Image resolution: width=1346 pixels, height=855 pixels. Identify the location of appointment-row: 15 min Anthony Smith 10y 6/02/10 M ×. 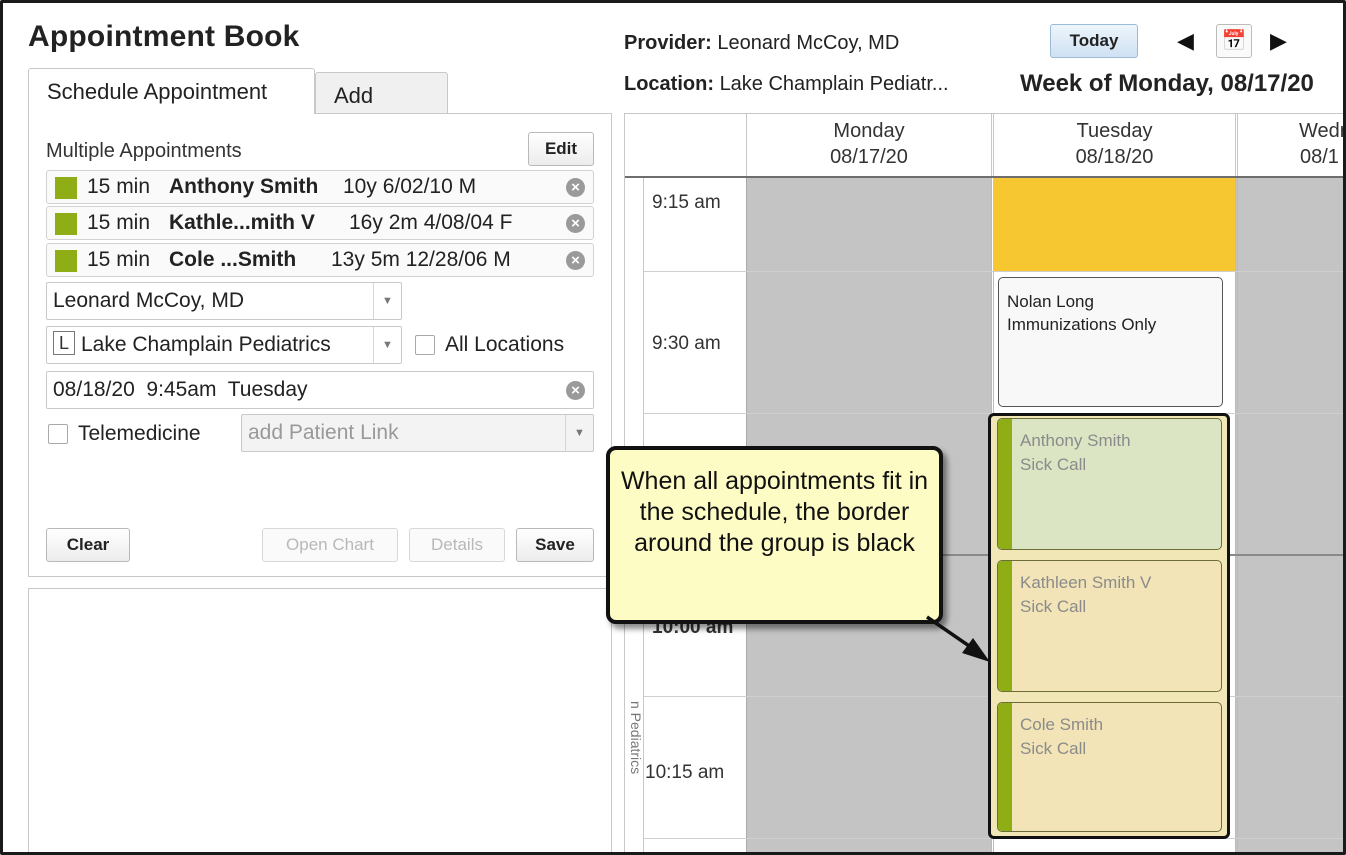
(320, 187).